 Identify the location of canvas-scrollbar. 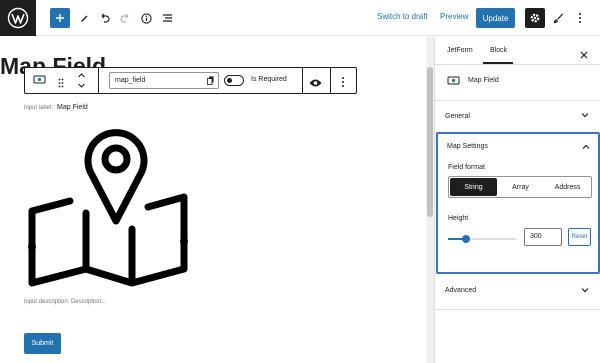
(430, 200).